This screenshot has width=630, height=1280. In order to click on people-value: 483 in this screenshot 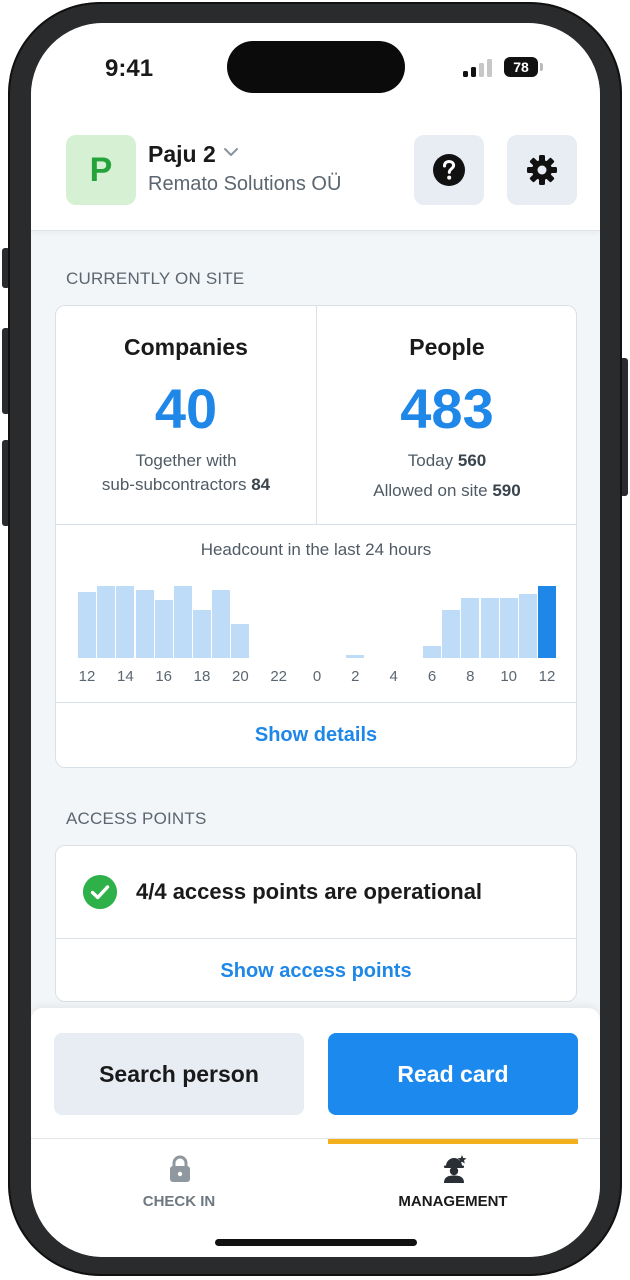, I will do `click(447, 408)`.